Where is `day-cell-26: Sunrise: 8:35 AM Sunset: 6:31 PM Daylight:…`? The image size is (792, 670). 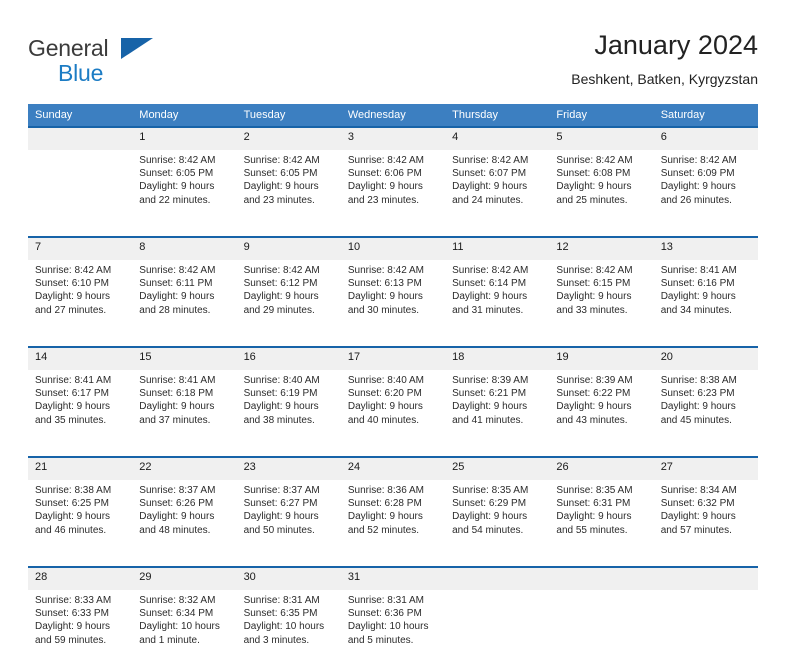 day-cell-26: Sunrise: 8:35 AM Sunset: 6:31 PM Daylight:… is located at coordinates (601, 520).